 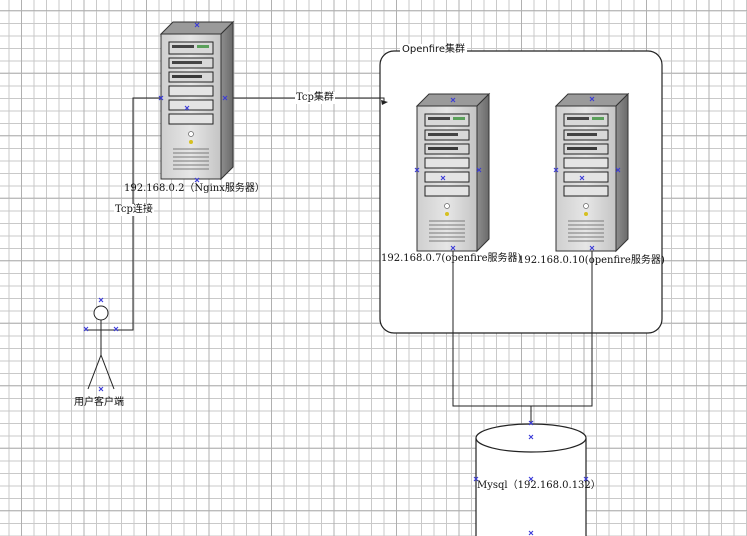 What do you see at coordinates (592, 172) in the screenshot?
I see `openfire-server-2-icon` at bounding box center [592, 172].